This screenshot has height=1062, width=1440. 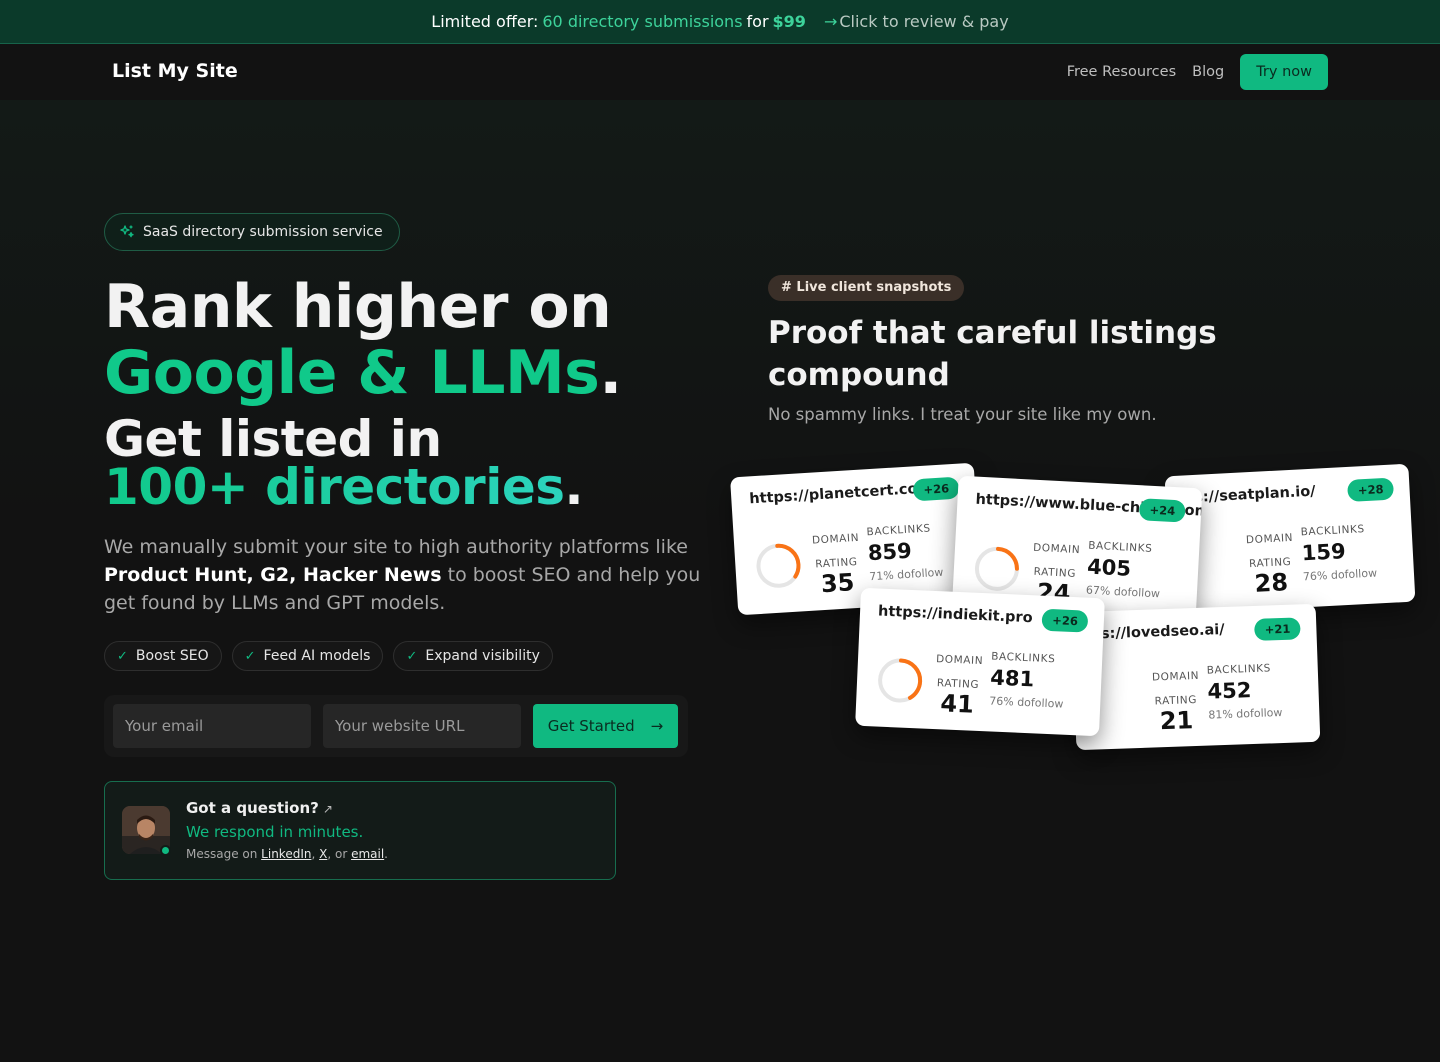 What do you see at coordinates (1371, 489) in the screenshot?
I see `rating-delta-badge: +28` at bounding box center [1371, 489].